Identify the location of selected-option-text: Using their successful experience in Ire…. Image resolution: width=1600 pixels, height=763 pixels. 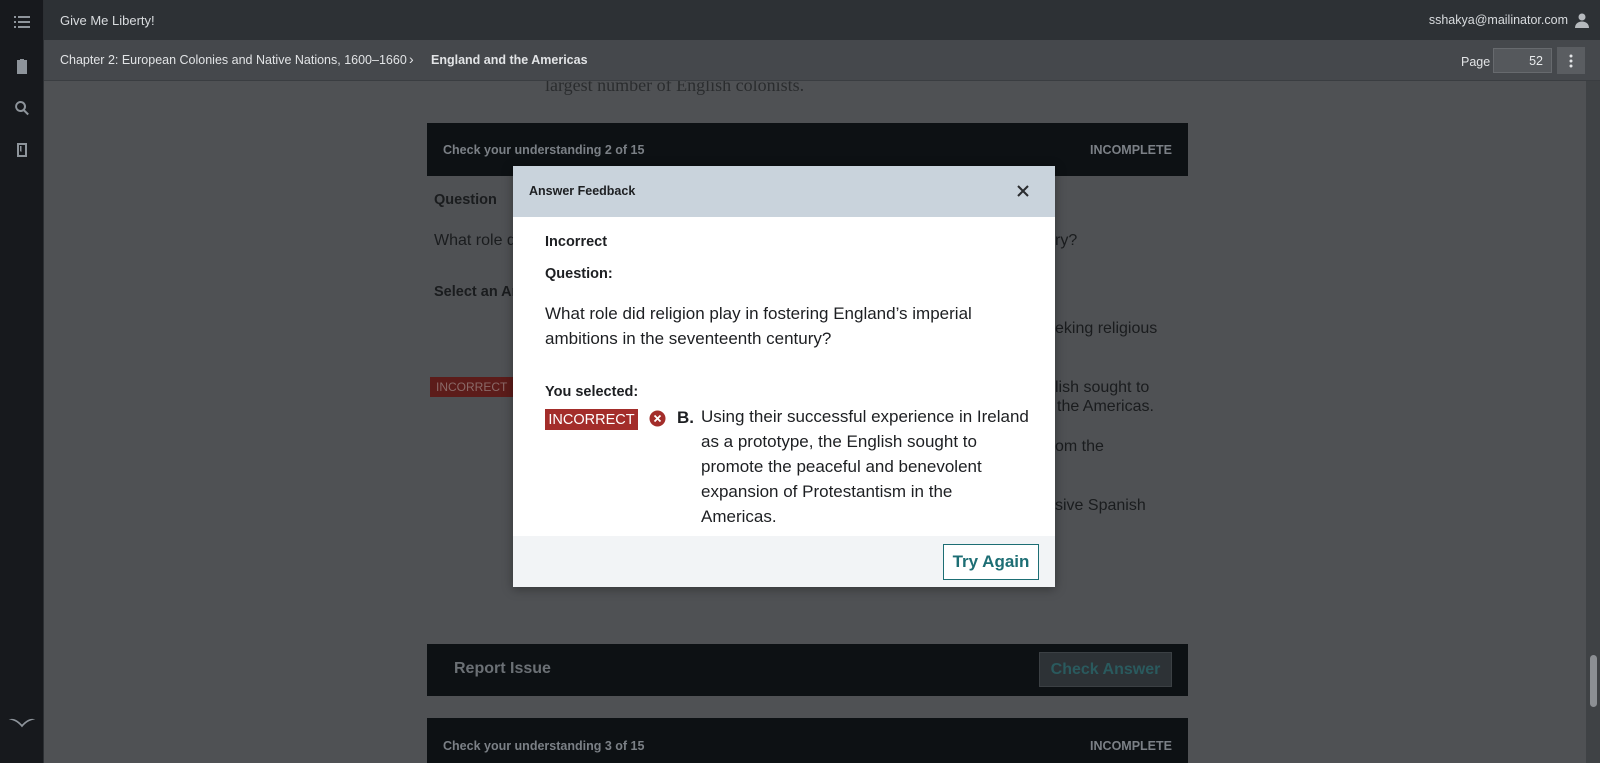
(865, 466).